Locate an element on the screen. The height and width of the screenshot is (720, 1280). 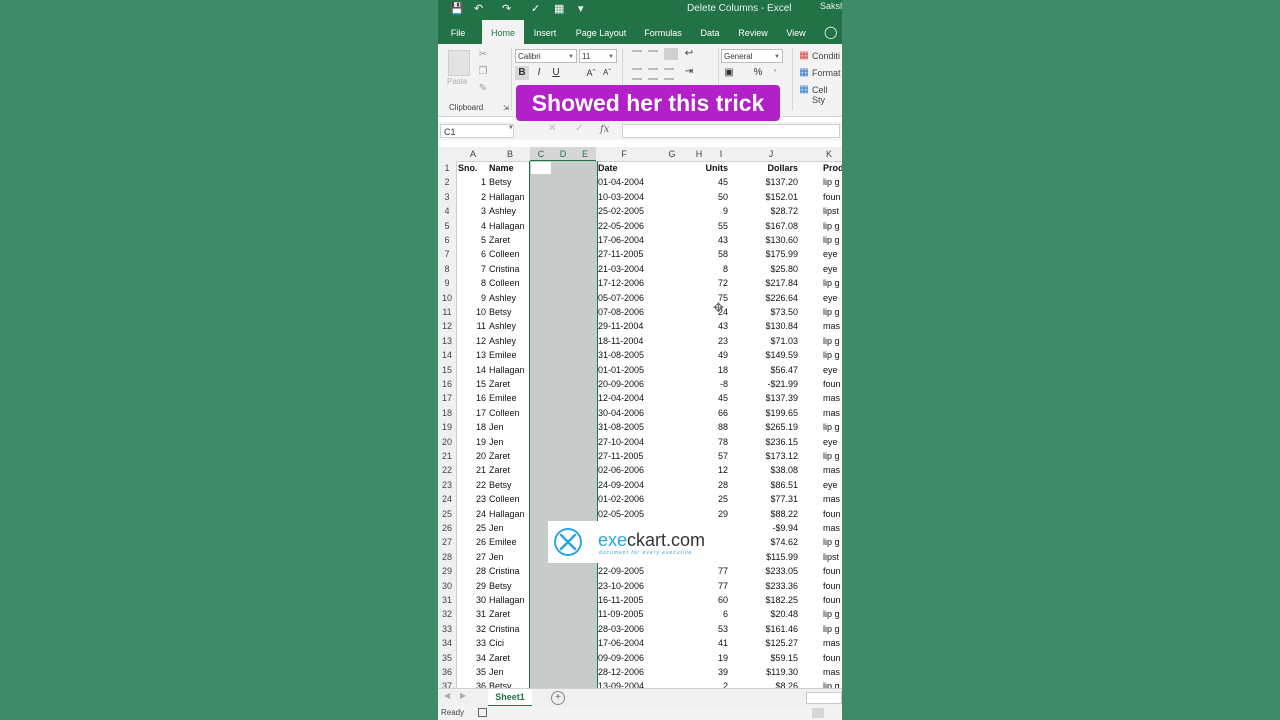
cell-date: 07-08-2006 is located at coordinates (625, 312).